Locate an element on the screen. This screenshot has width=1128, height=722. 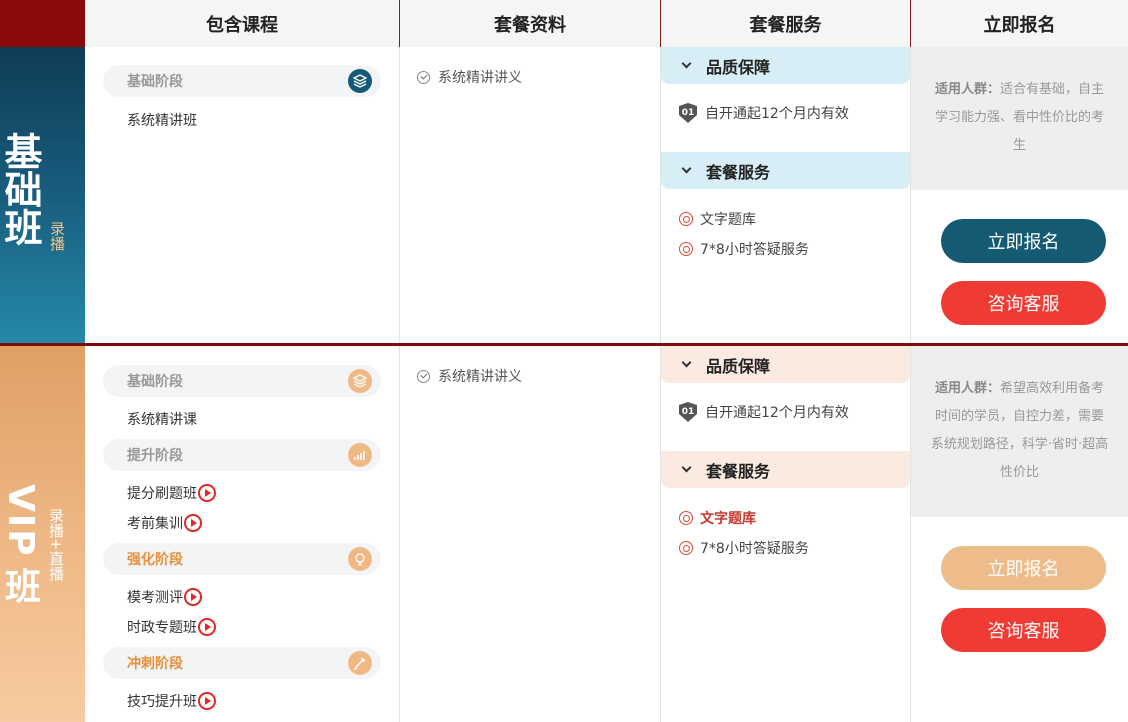
course-item: 时政专题班 is located at coordinates (171, 627).